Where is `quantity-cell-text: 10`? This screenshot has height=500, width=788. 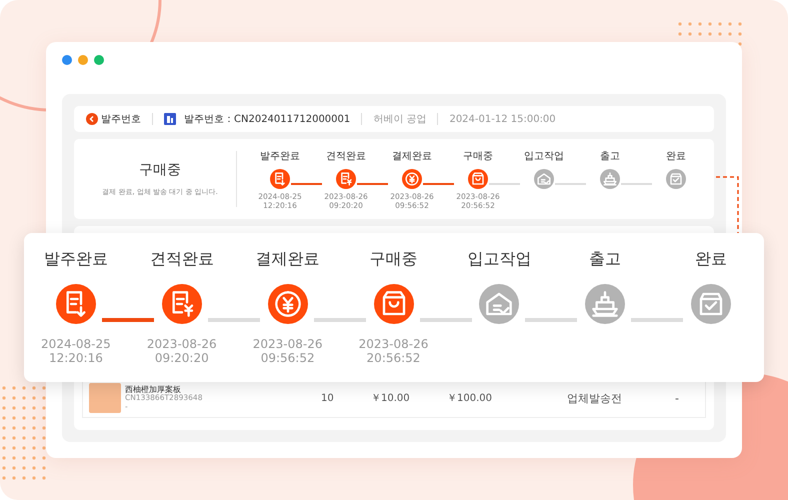 quantity-cell-text: 10 is located at coordinates (328, 398).